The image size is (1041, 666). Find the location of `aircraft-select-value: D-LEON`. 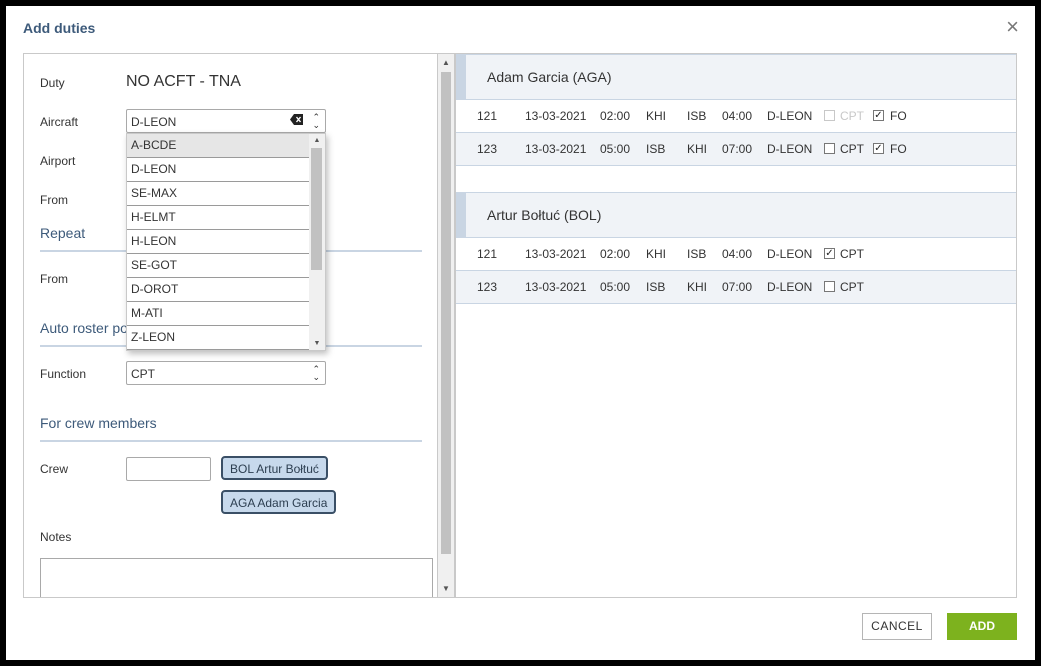

aircraft-select-value: D-LEON is located at coordinates (154, 122).